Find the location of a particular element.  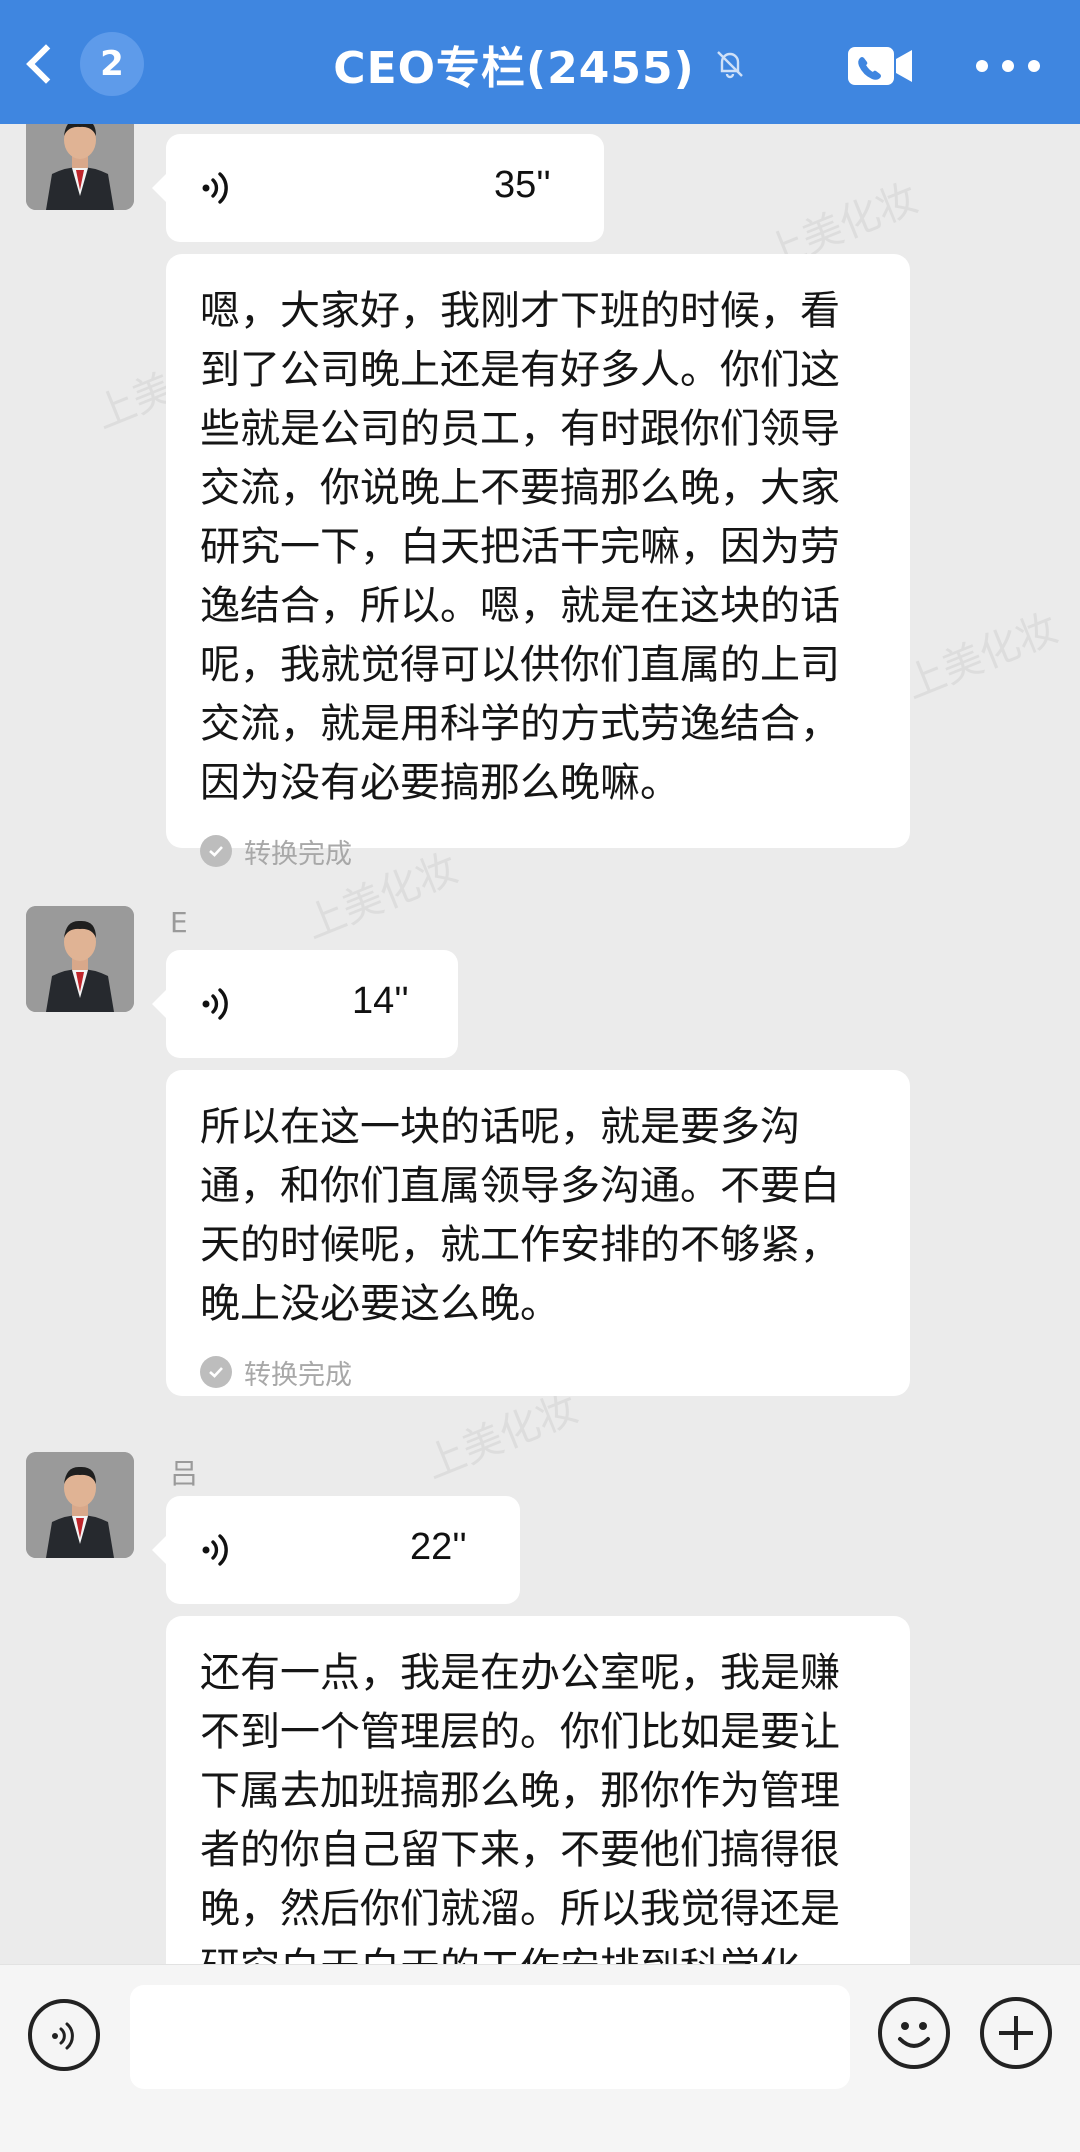

voice-duration: 22'' is located at coordinates (438, 1547).